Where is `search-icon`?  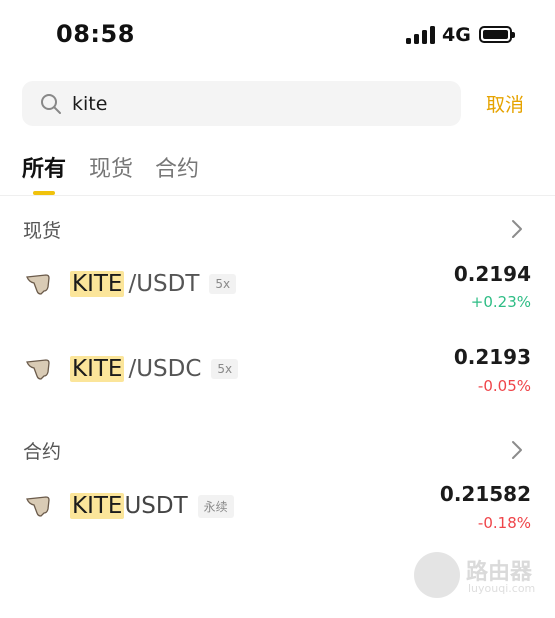 search-icon is located at coordinates (51, 104).